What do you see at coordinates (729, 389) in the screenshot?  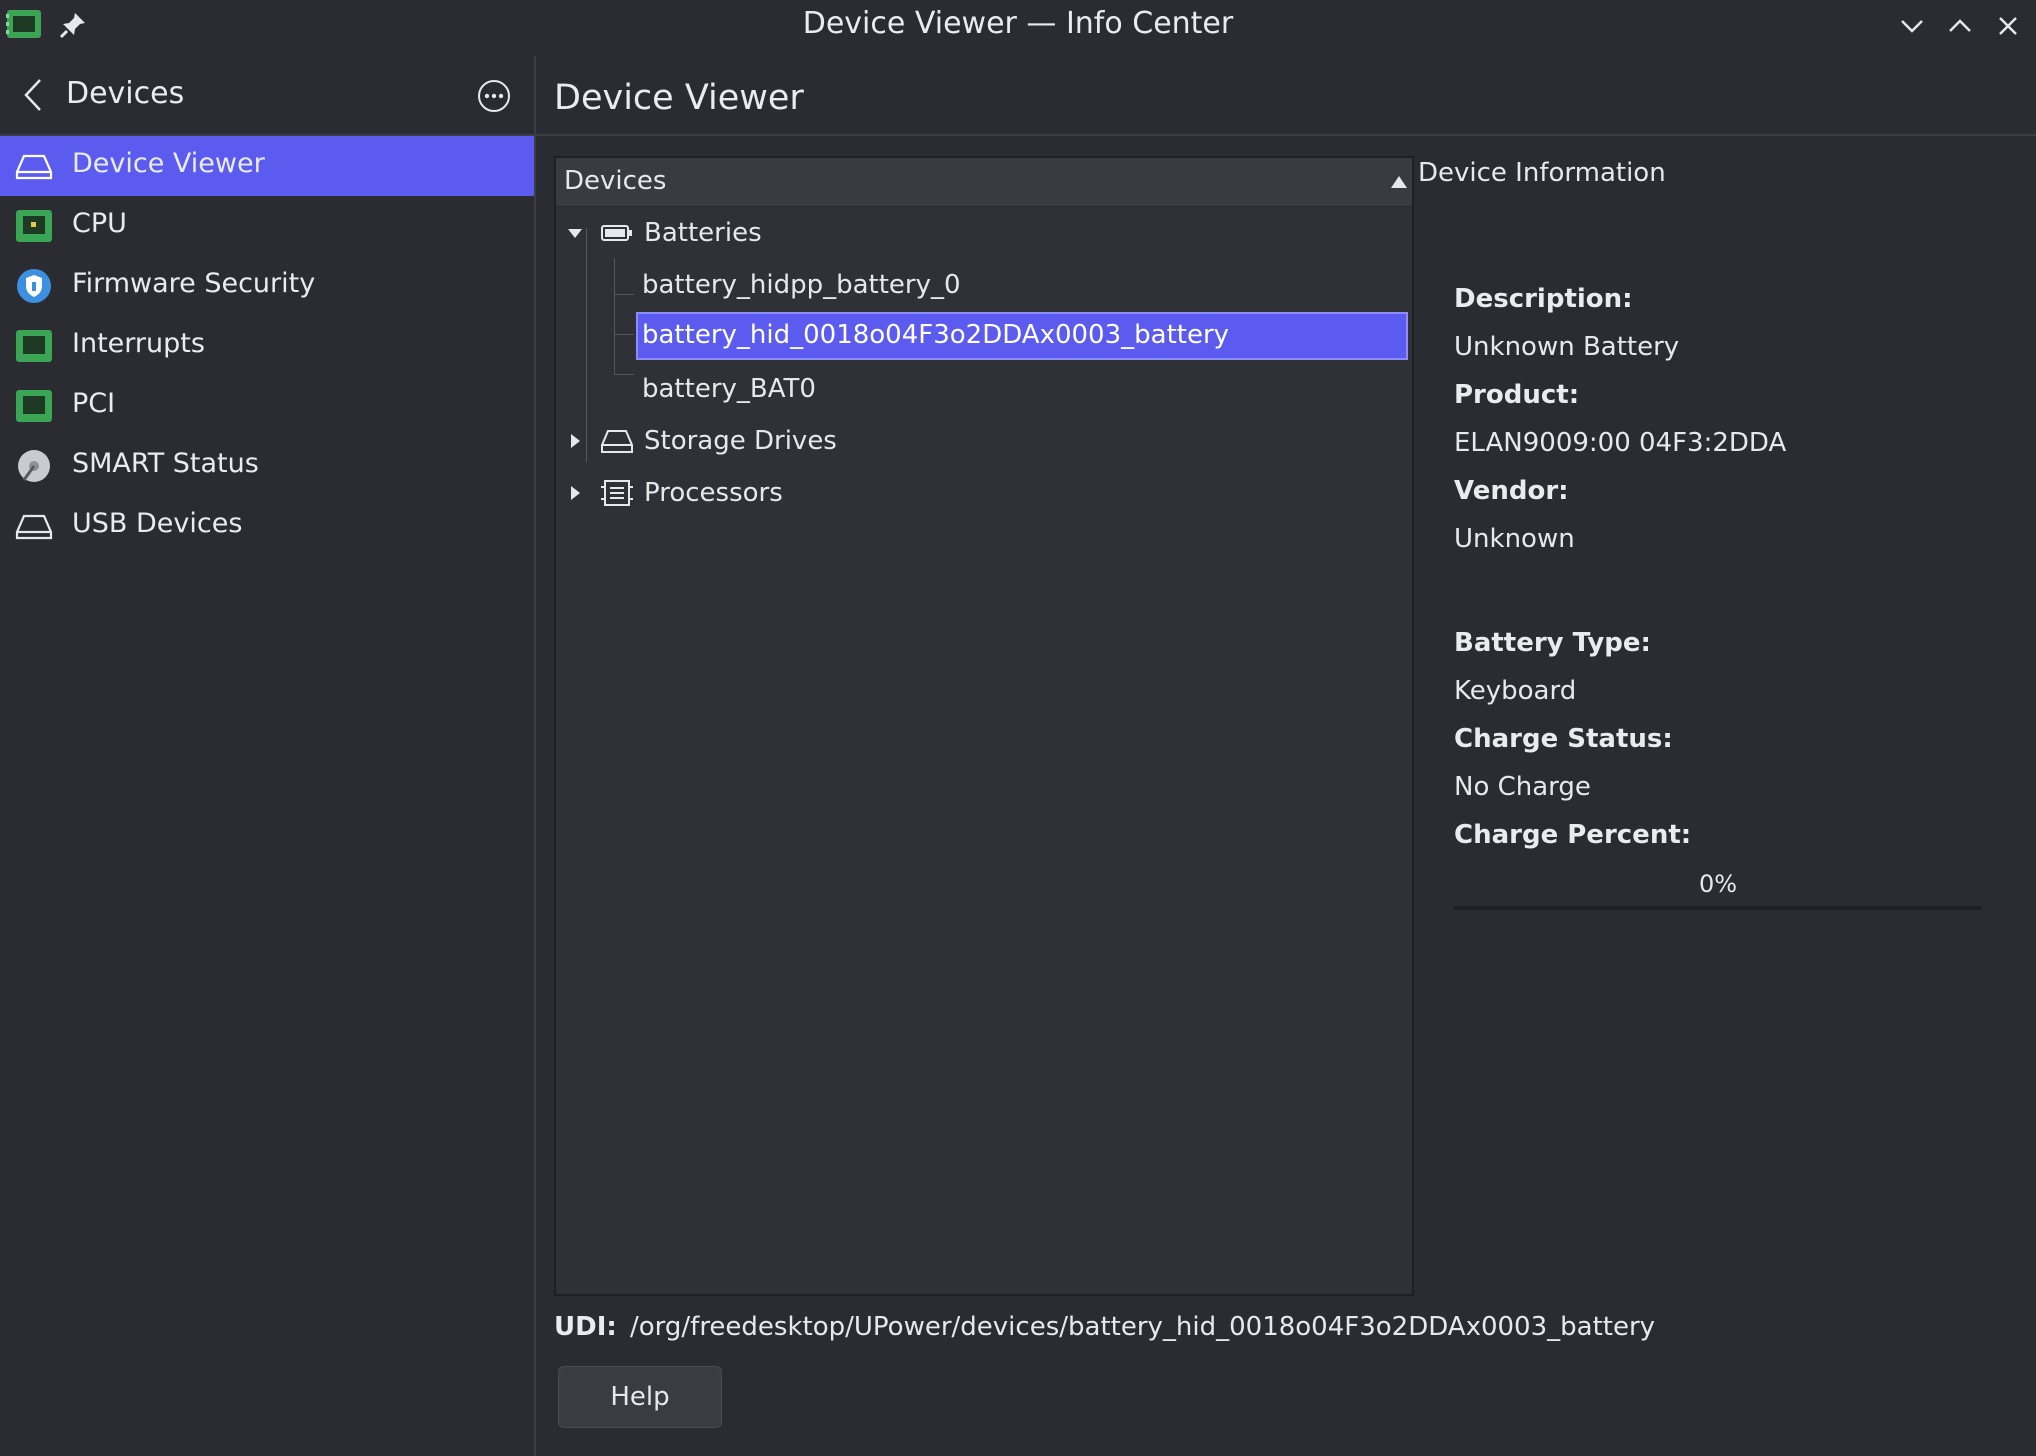 I see `tree-row-label: battery_BAT0` at bounding box center [729, 389].